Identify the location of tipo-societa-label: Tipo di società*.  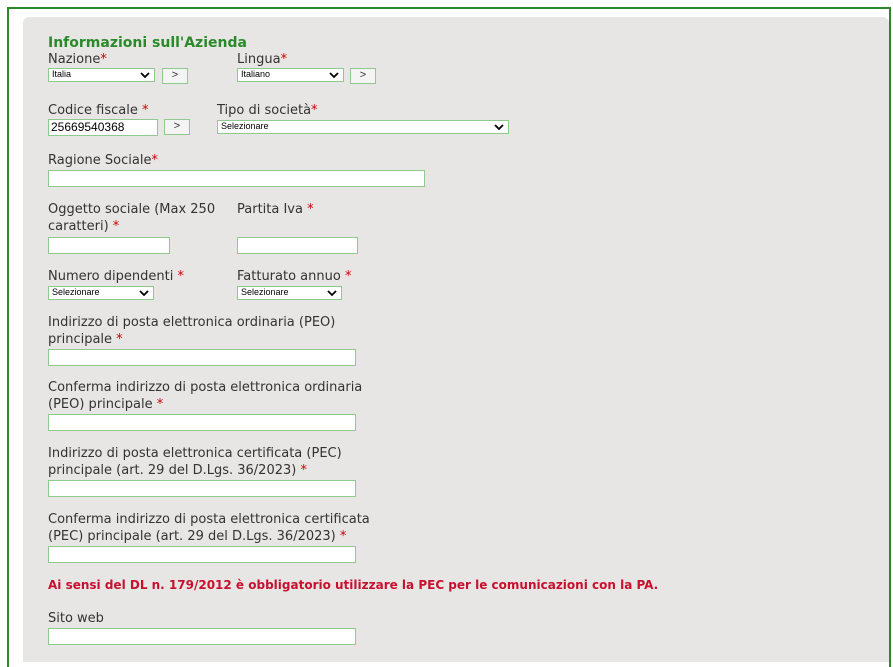
(267, 110).